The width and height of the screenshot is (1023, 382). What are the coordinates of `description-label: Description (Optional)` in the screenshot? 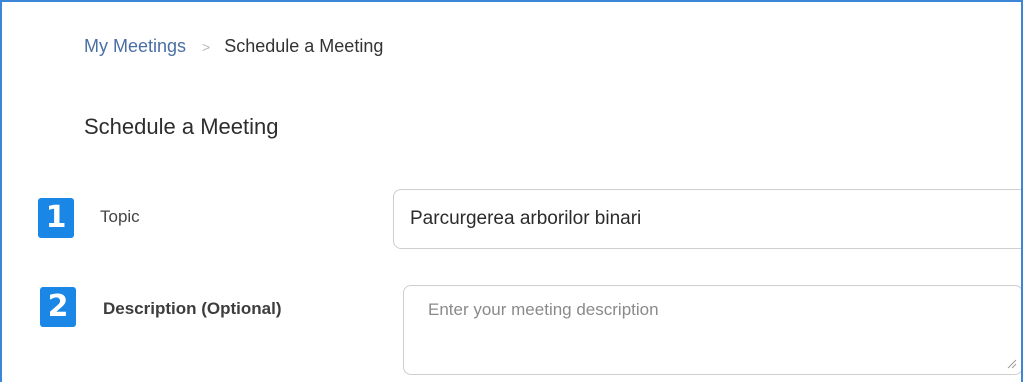 It's located at (192, 308).